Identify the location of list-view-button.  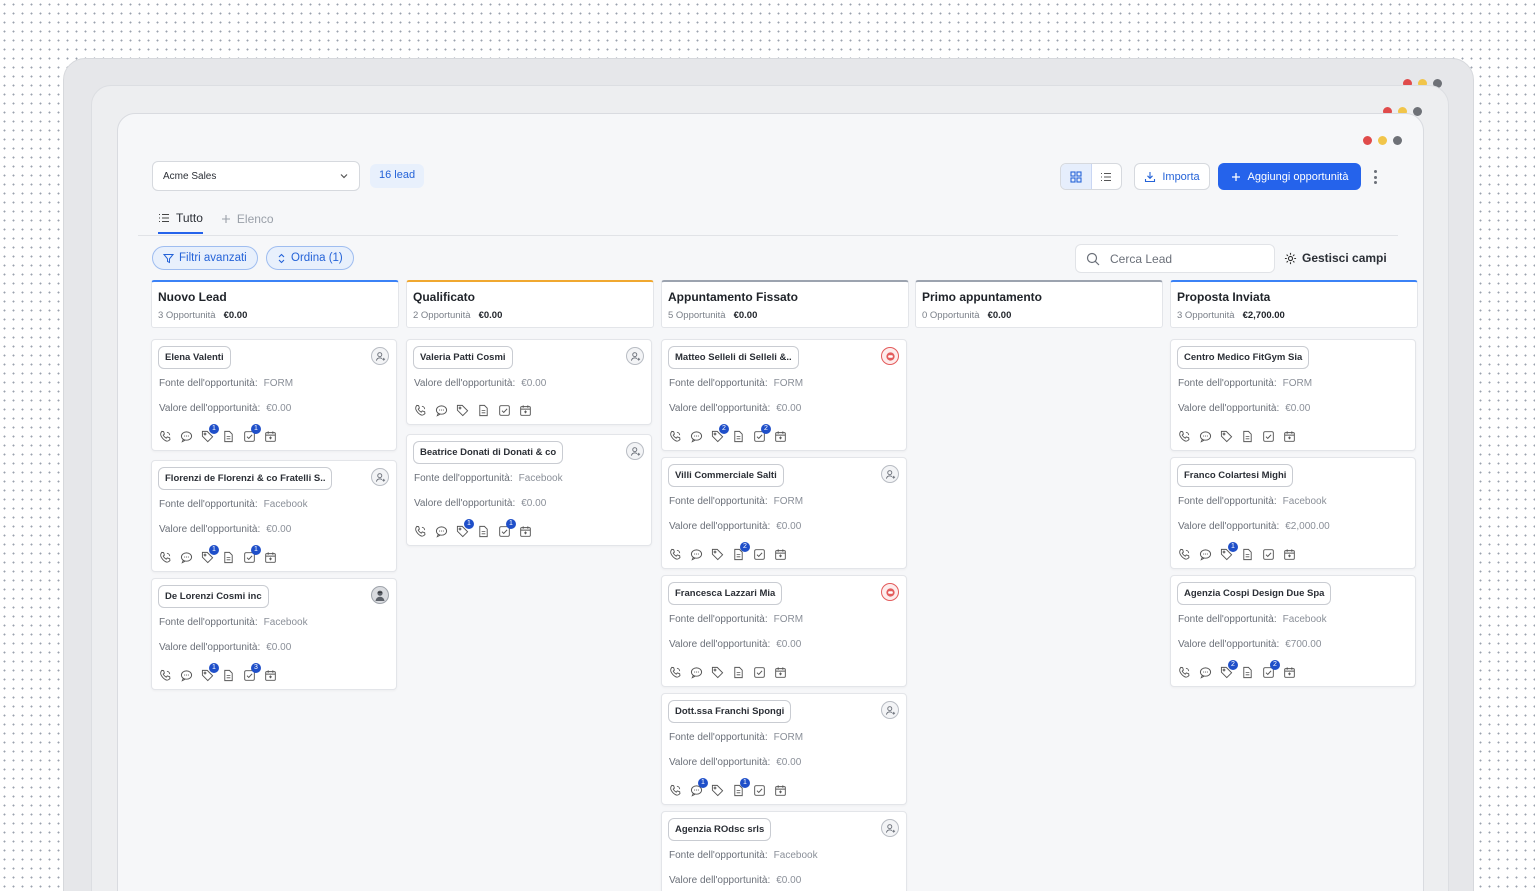
(1107, 176).